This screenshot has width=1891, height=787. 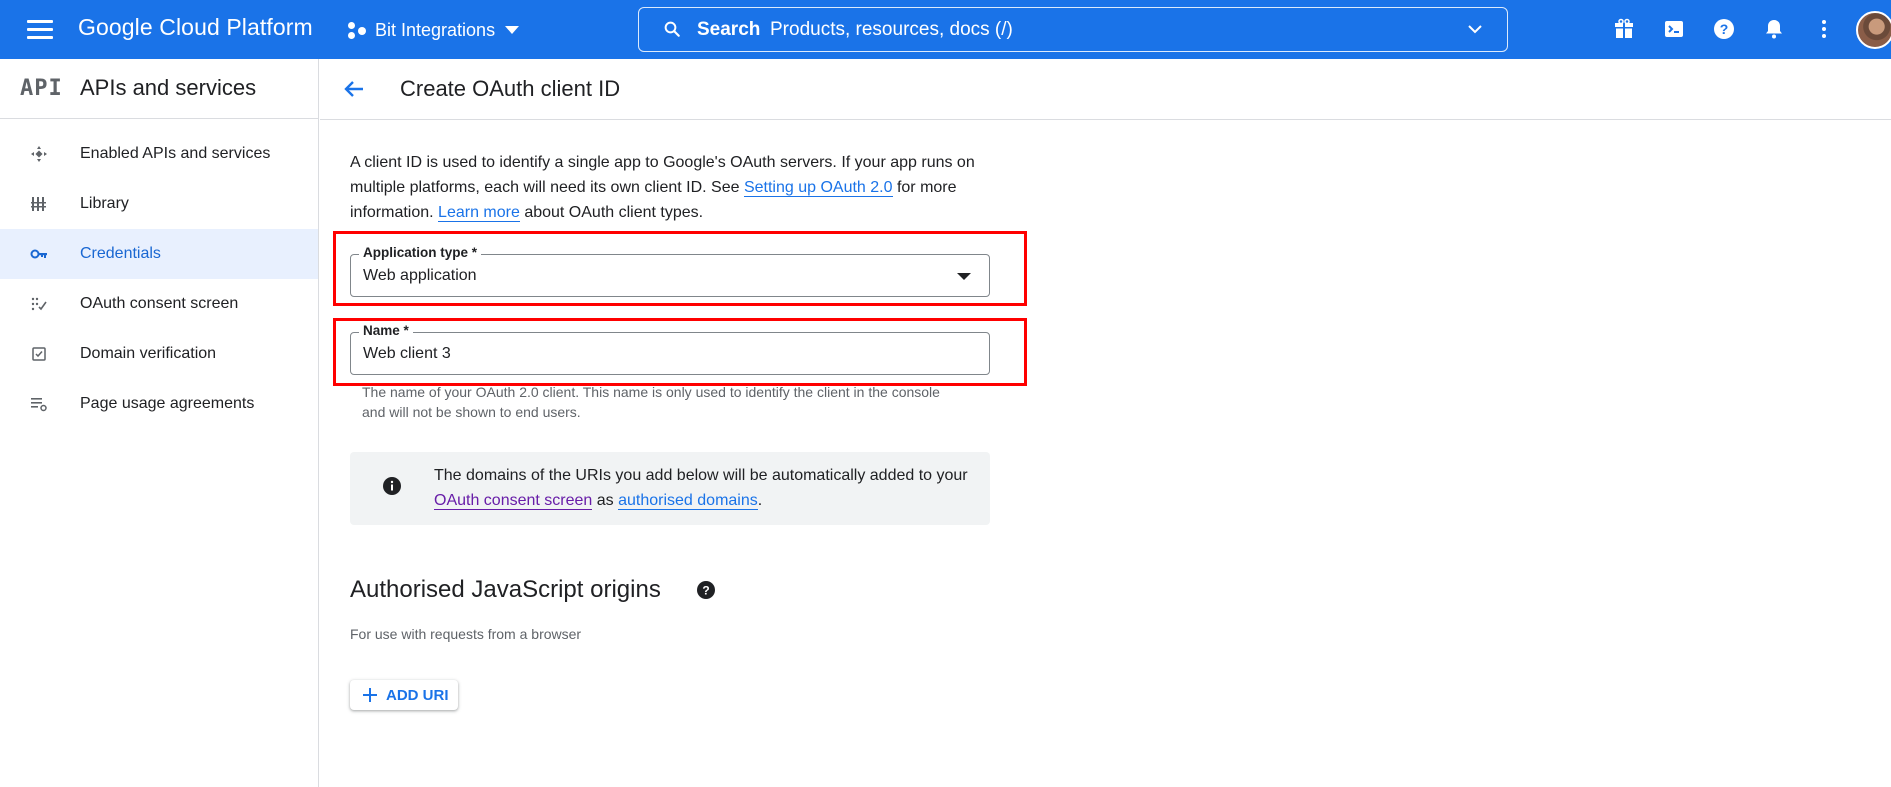 What do you see at coordinates (159, 204) in the screenshot?
I see `sidebar-item-library: Library` at bounding box center [159, 204].